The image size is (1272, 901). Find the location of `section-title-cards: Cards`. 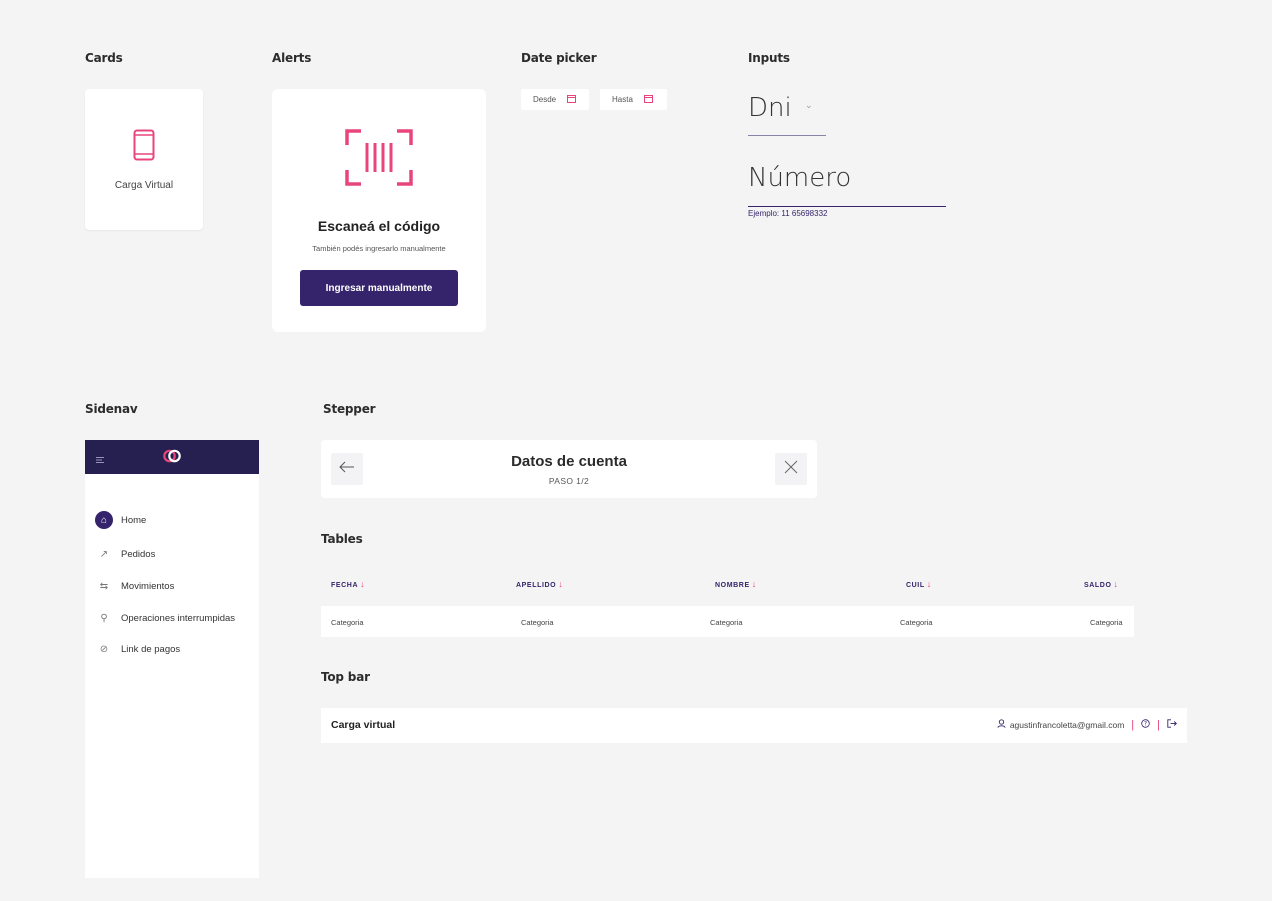

section-title-cards: Cards is located at coordinates (104, 58).